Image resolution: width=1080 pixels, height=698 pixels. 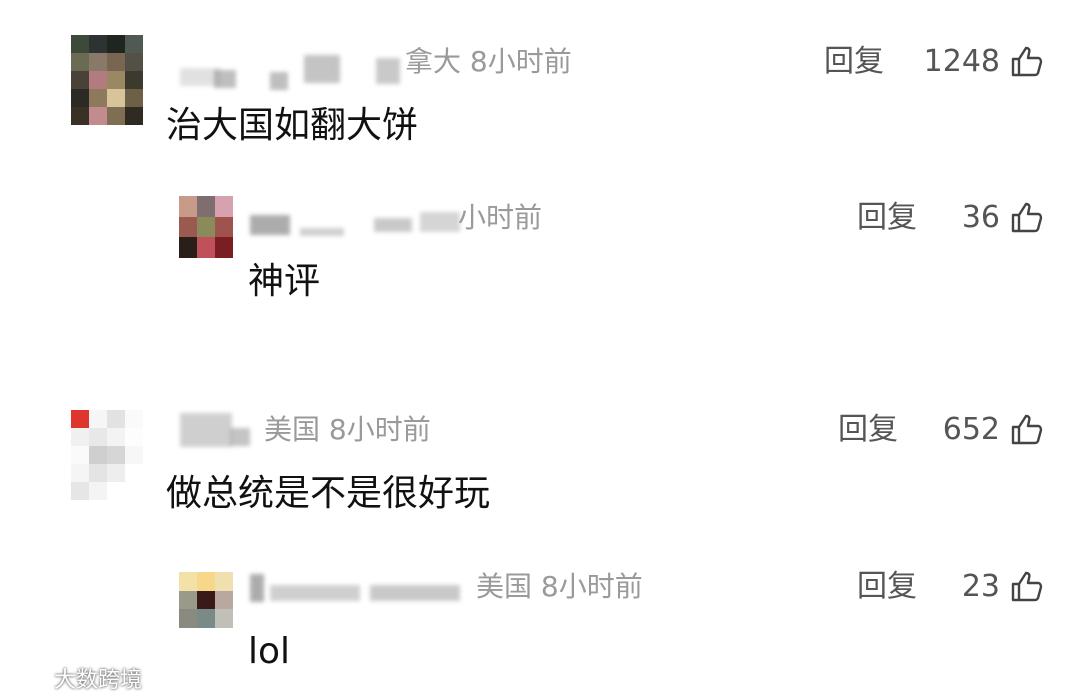 I want to click on location-time: 拿大 8小时前, so click(x=488, y=61).